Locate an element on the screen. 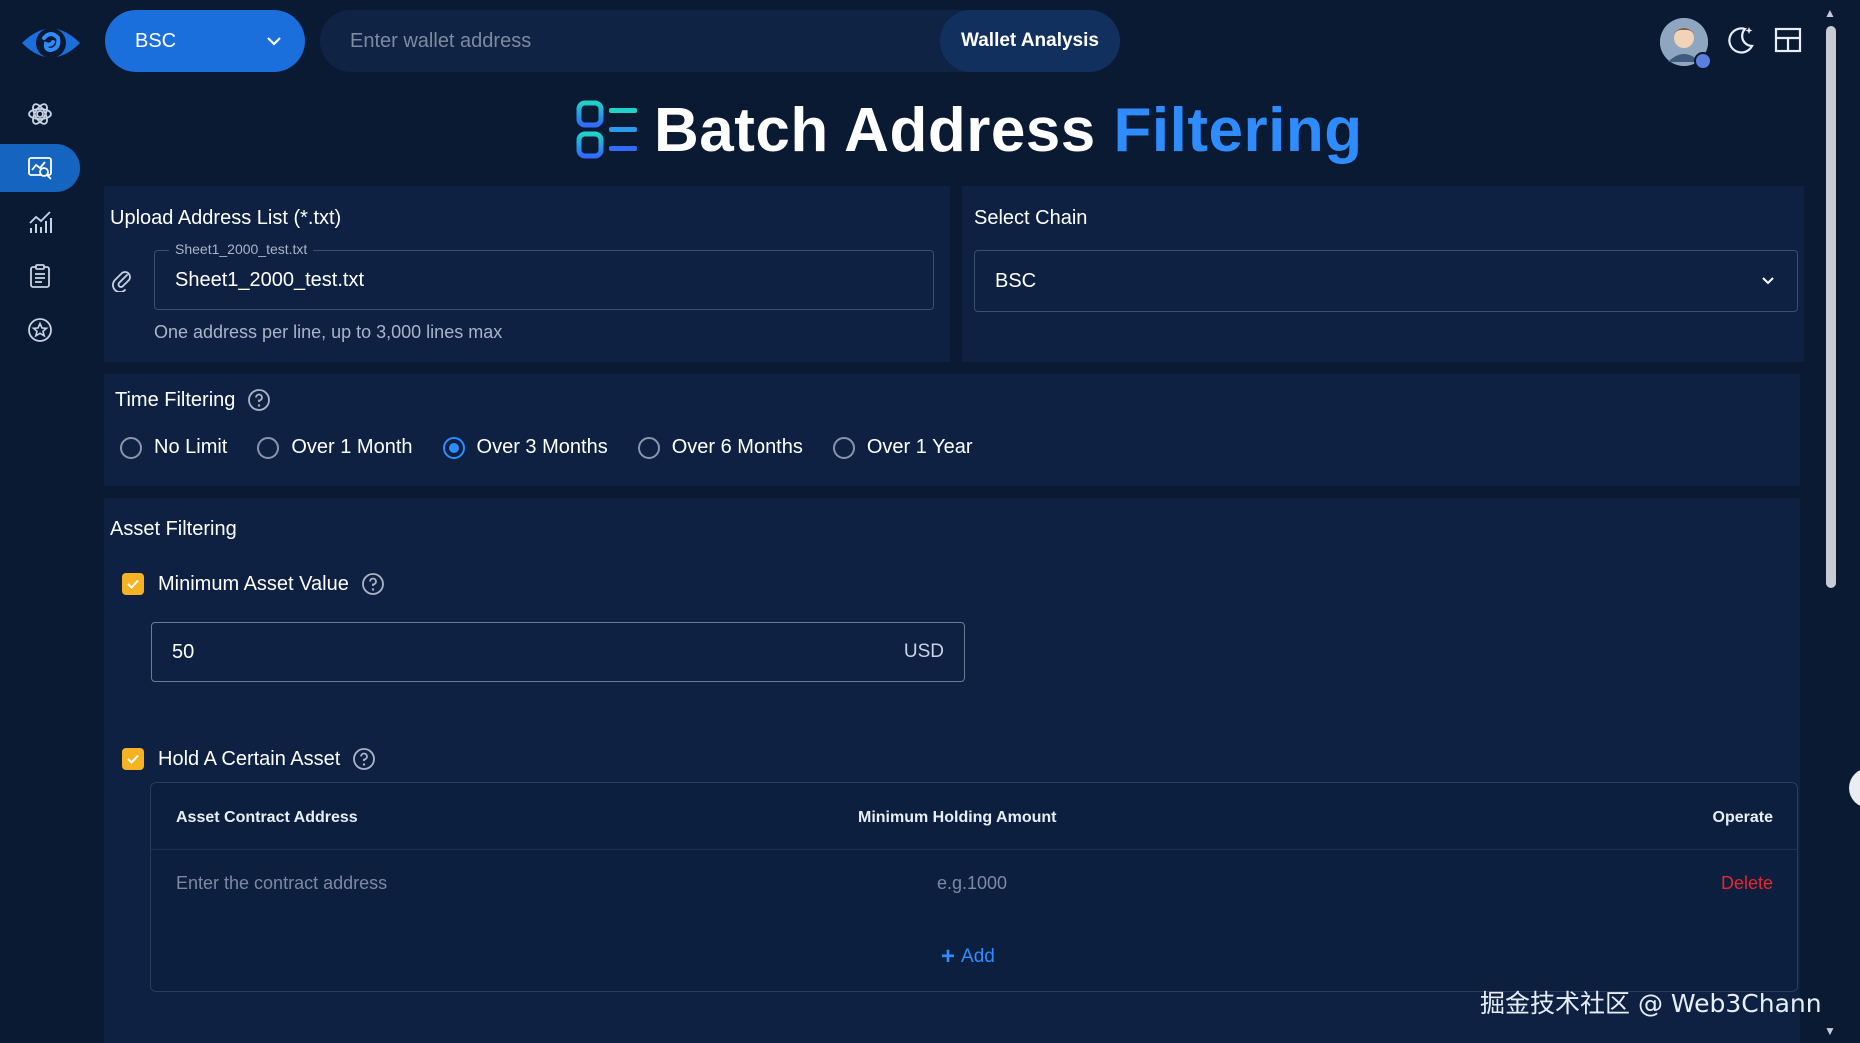  hold-asset-label: Hold A Certain Asset is located at coordinates (249, 758).